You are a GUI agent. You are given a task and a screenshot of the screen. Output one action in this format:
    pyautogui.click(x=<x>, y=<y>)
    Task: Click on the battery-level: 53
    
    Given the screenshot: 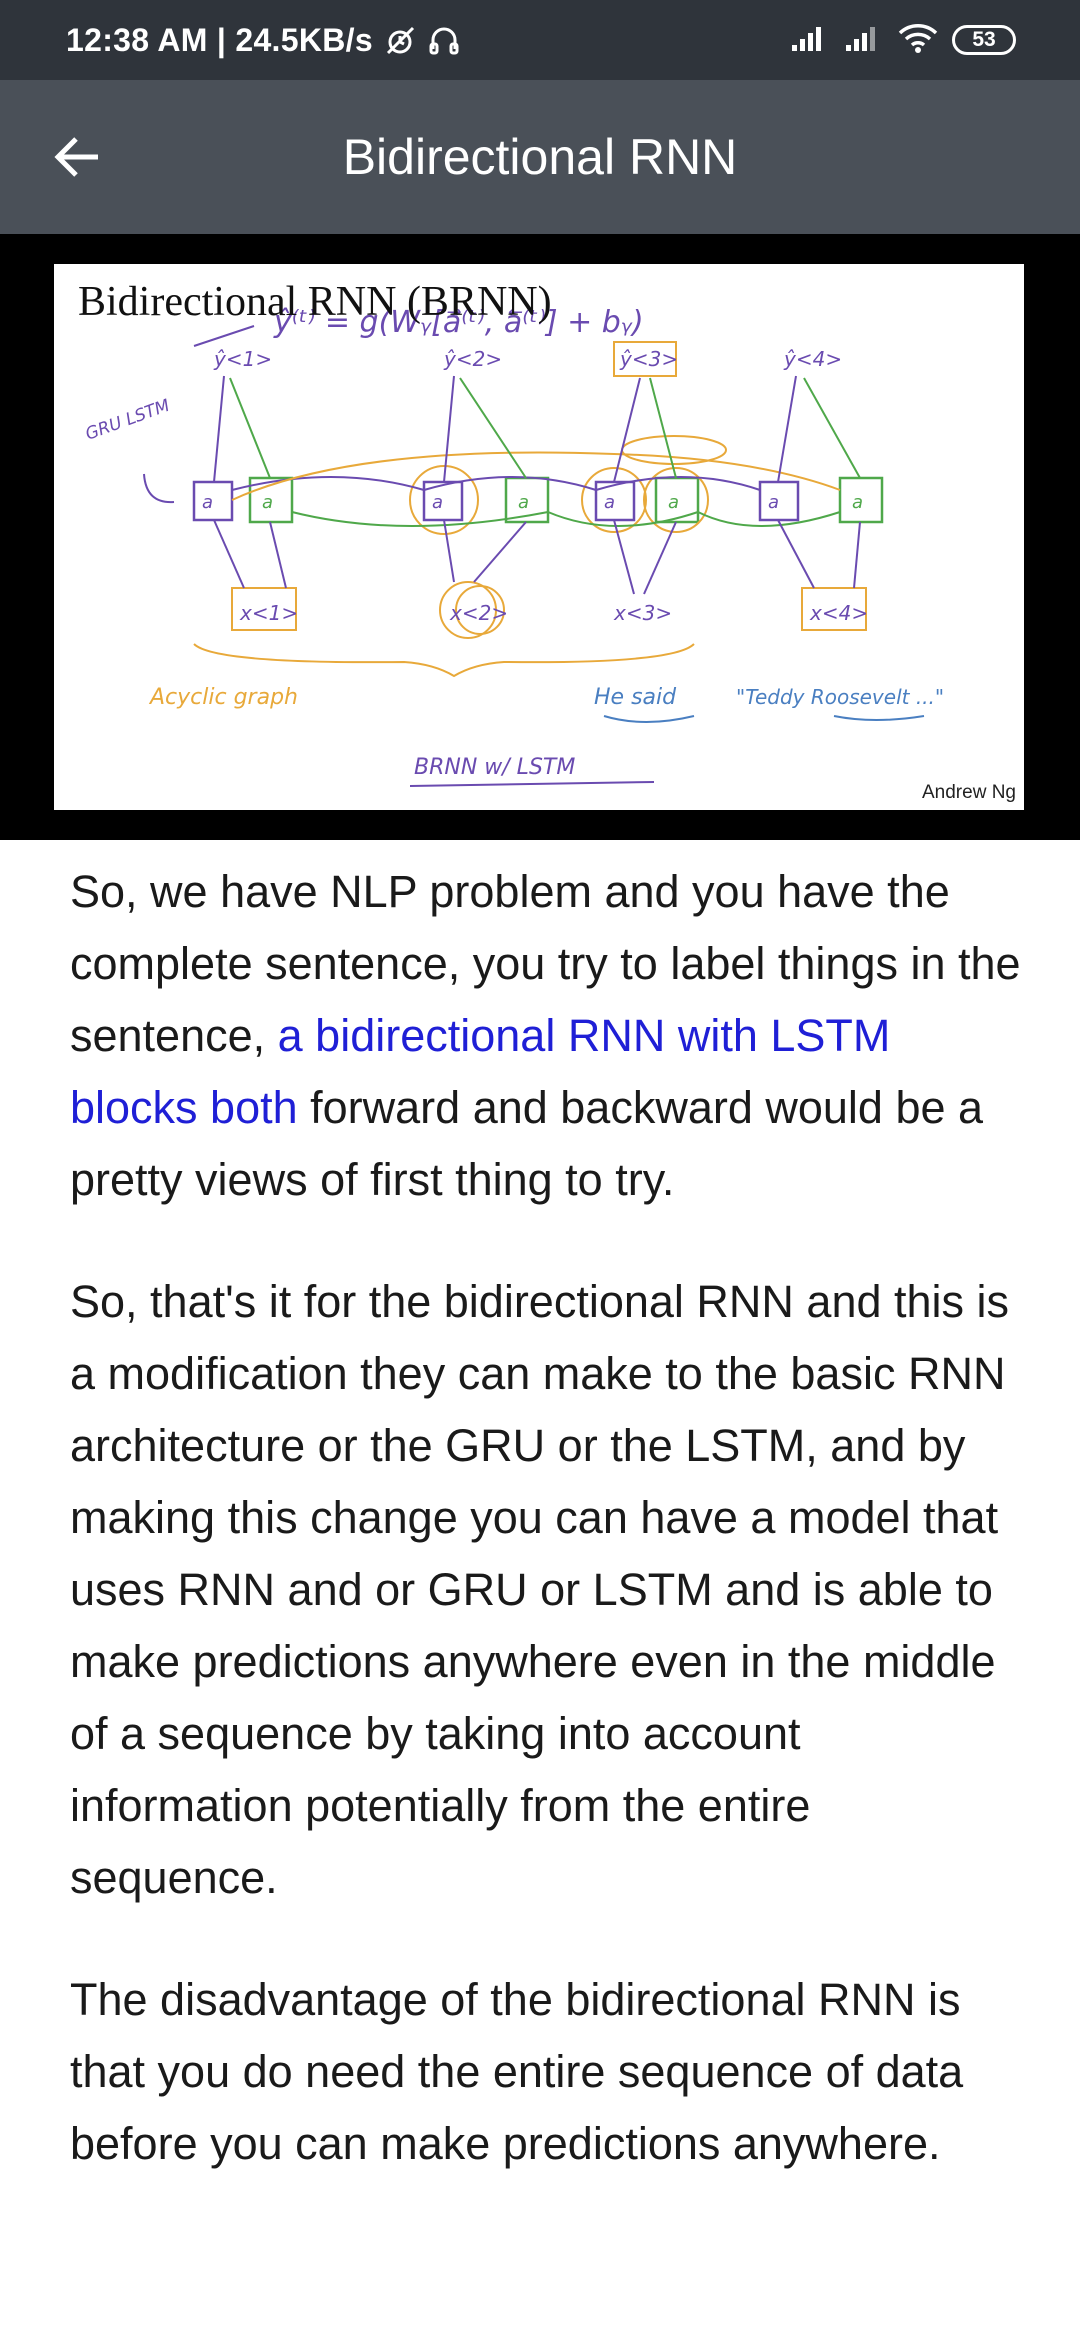 What is the action you would take?
    pyautogui.click(x=984, y=39)
    